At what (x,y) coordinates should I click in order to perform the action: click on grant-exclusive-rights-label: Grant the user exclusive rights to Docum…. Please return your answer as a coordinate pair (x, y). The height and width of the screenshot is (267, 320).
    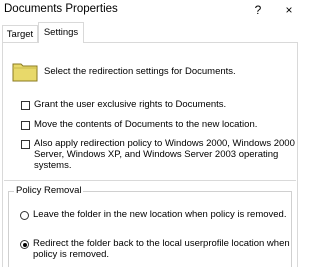
    Looking at the image, I should click on (130, 104).